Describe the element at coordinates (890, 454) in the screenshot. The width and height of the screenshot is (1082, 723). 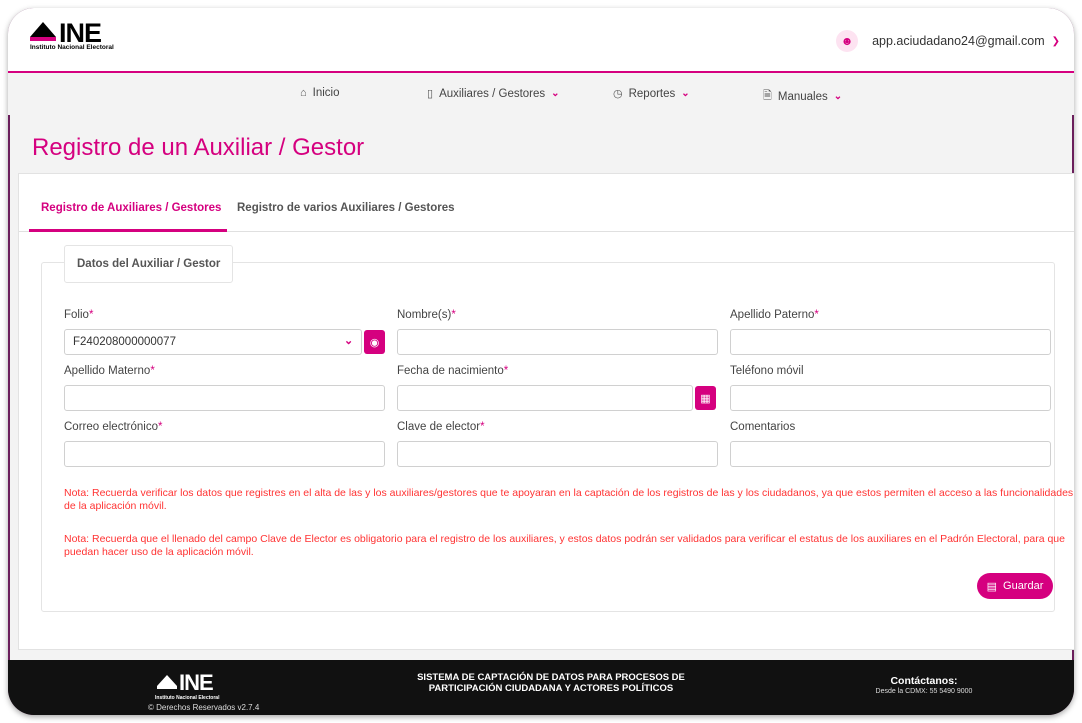
I see `comentarios-input` at that location.